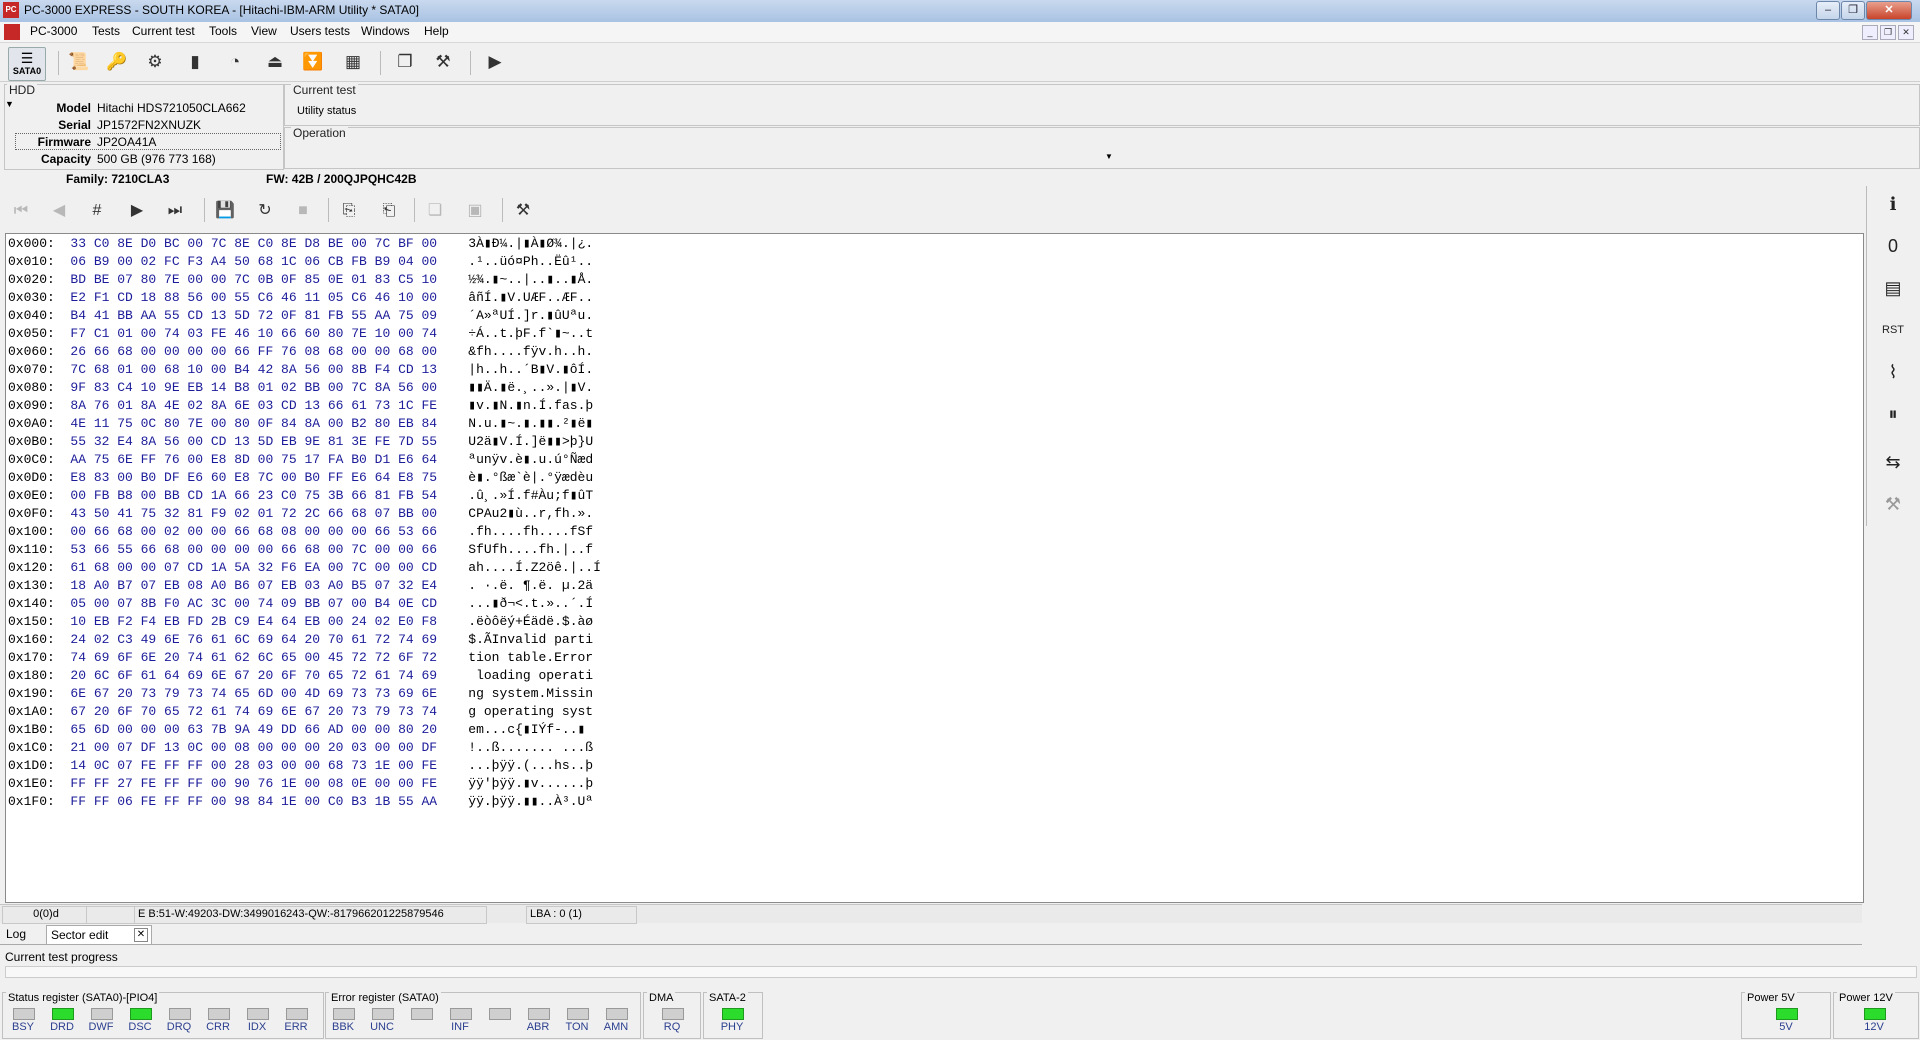 The image size is (1920, 1040). I want to click on stop-icon: ■, so click(303, 211).